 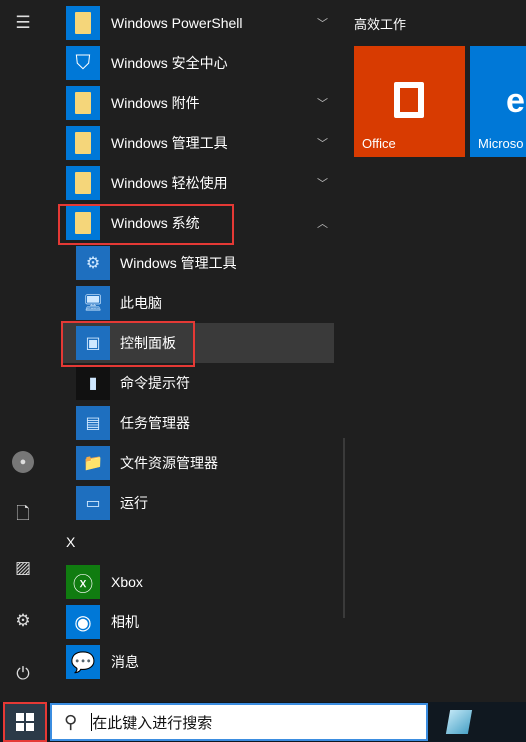 What do you see at coordinates (322, 223) in the screenshot?
I see `chevron-up-icon: ︿` at bounding box center [322, 223].